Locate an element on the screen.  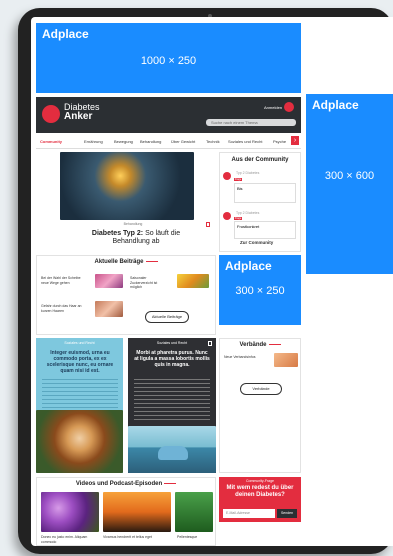
hero-image is located at coordinates (127, 186).